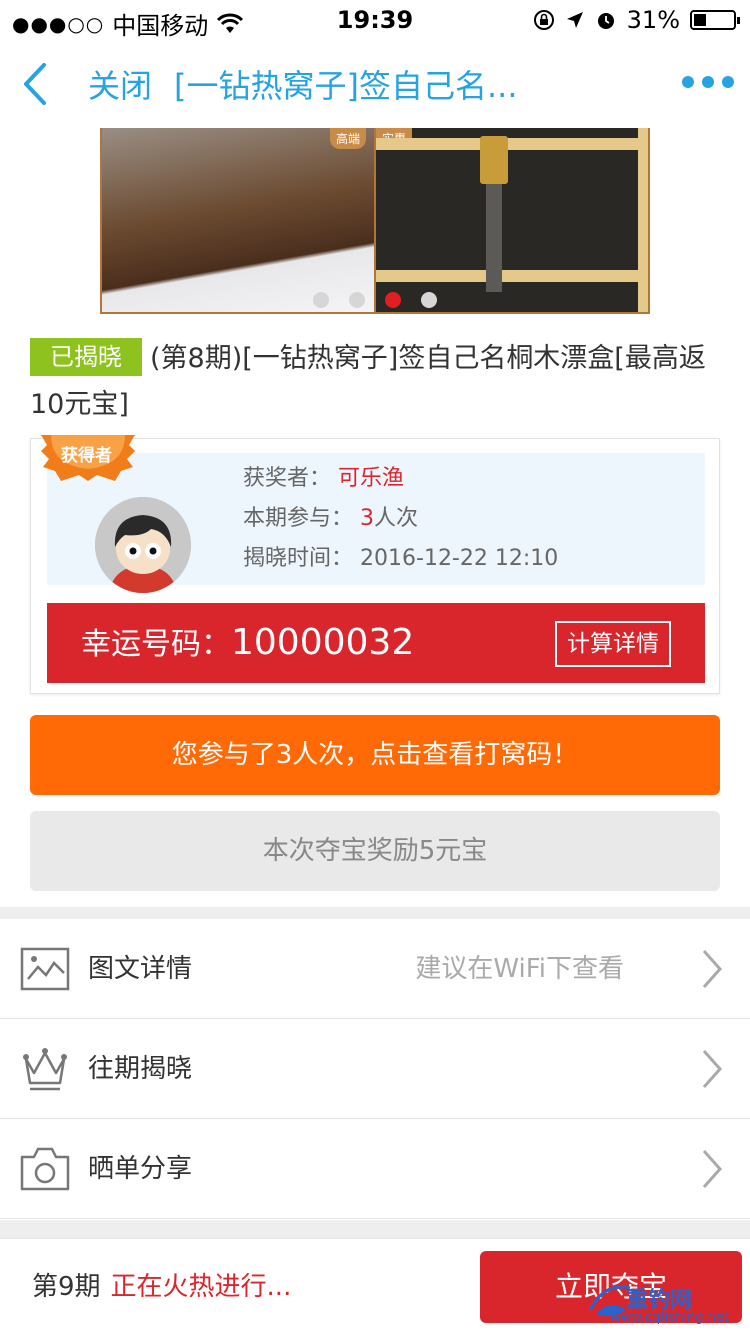 The width and height of the screenshot is (750, 1334). What do you see at coordinates (494, 230) in the screenshot?
I see `foam-strip` at bounding box center [494, 230].